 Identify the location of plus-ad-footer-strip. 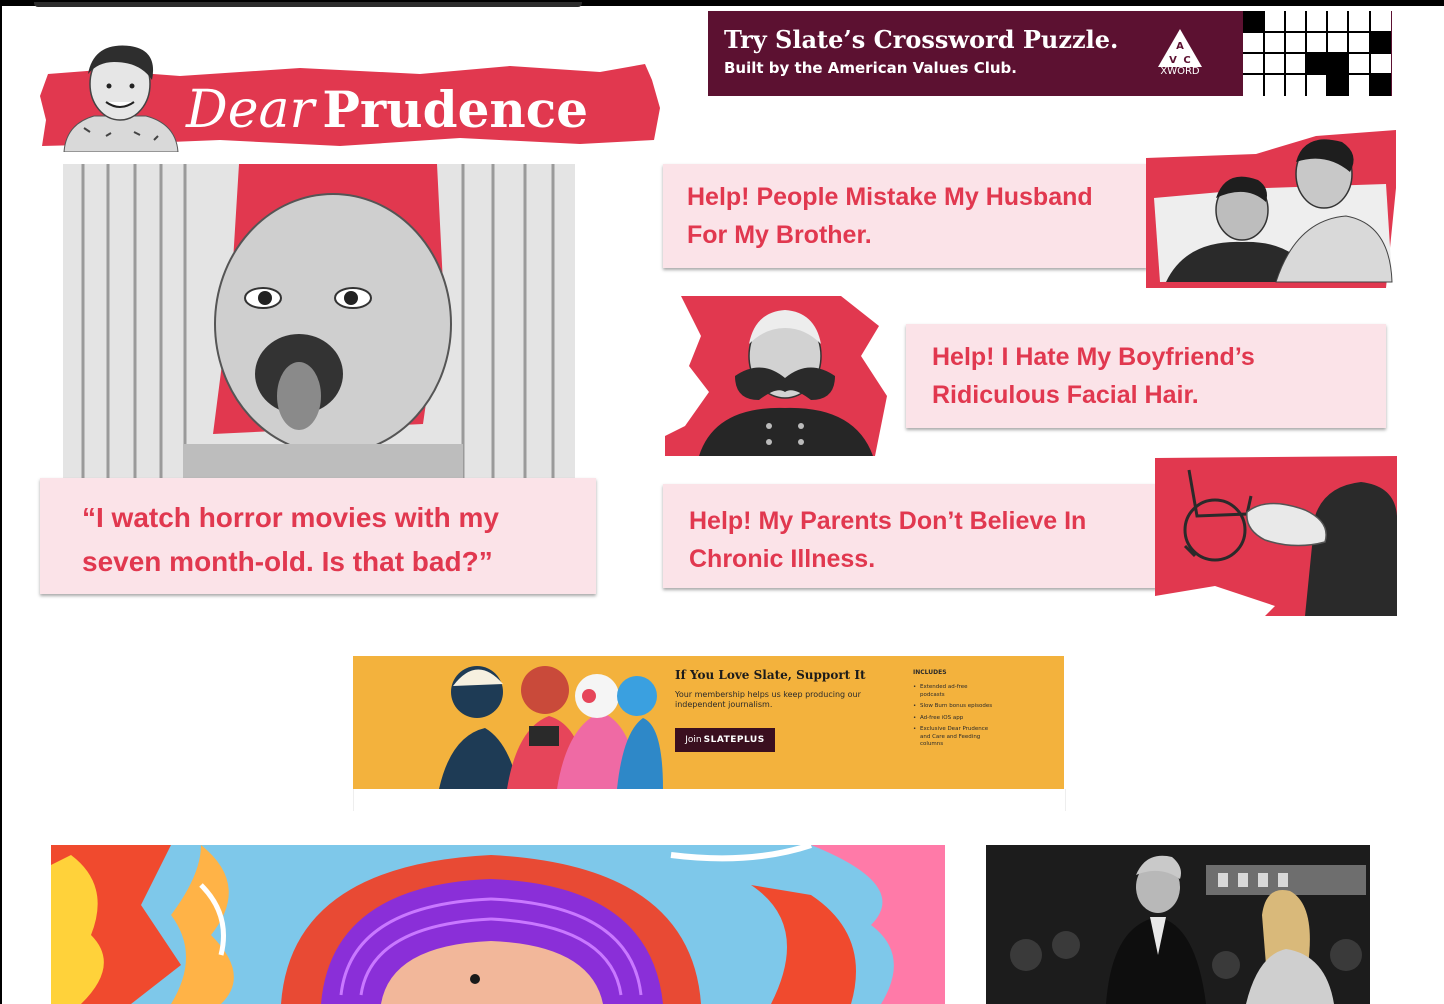
(709, 800).